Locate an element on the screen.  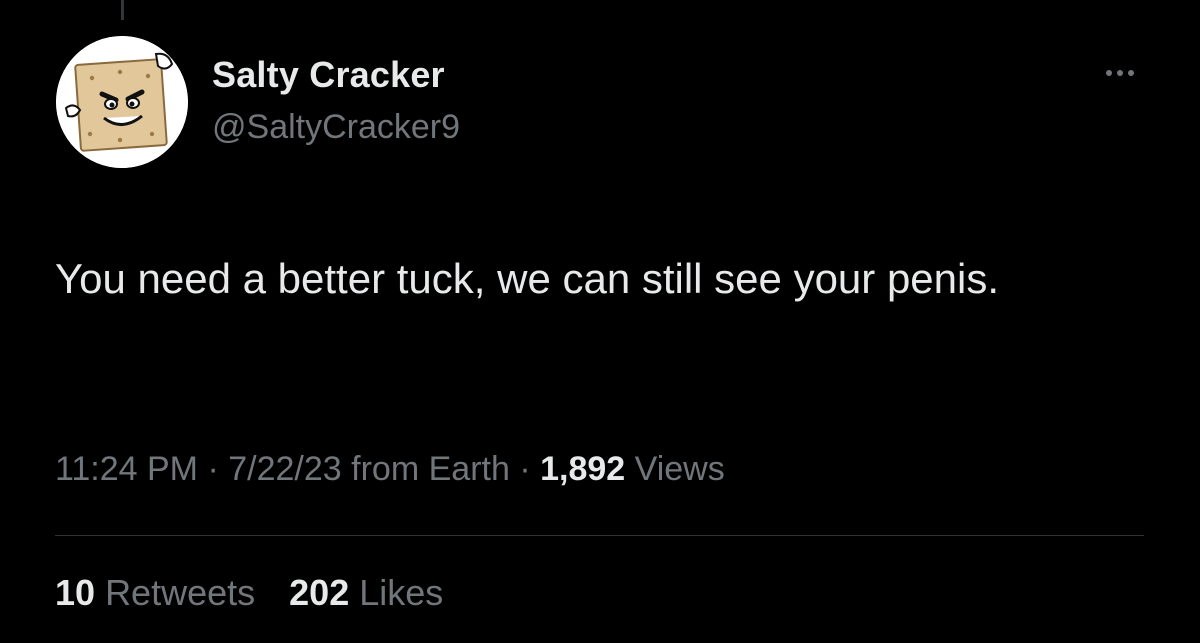
engagement-stats: 10 Retweets 202 Likes is located at coordinates (261, 593).